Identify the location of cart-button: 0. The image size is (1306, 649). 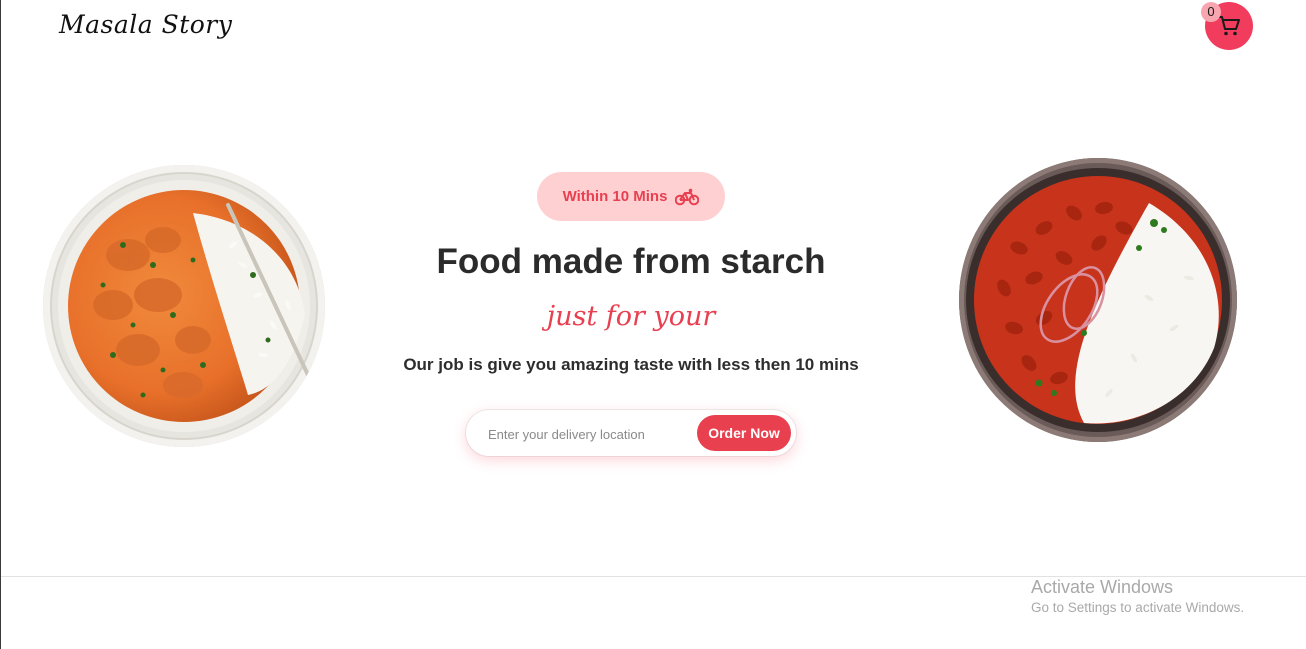
(1227, 26).